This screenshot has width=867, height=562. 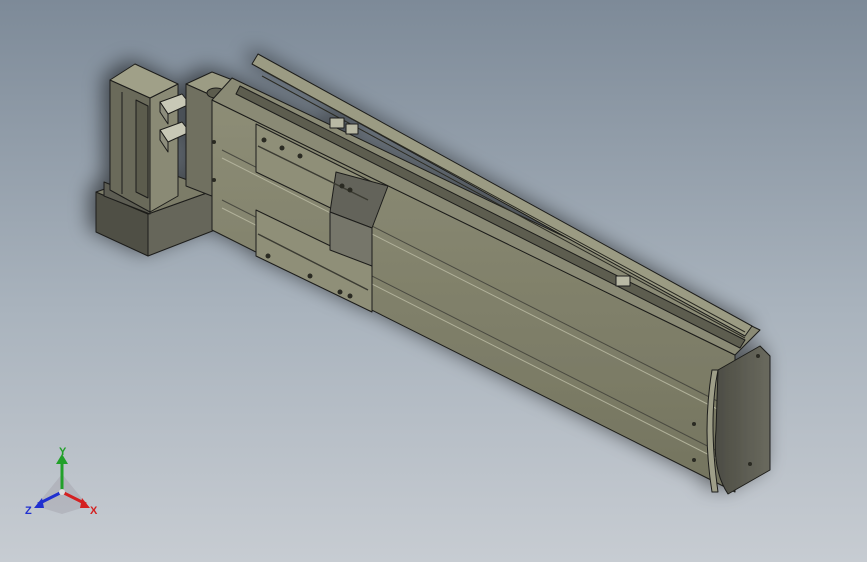 I want to click on orientation-triad: Y X Z, so click(x=61, y=481).